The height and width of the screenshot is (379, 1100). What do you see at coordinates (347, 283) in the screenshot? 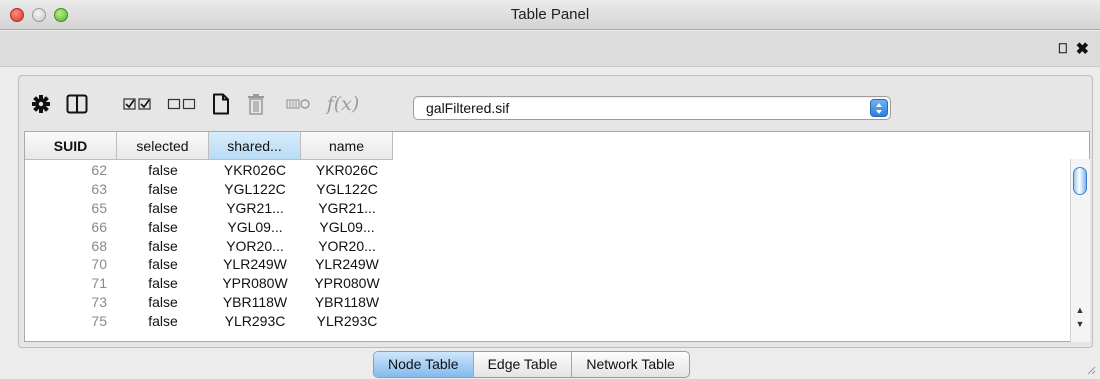
I see `cell-name: YPR080W` at bounding box center [347, 283].